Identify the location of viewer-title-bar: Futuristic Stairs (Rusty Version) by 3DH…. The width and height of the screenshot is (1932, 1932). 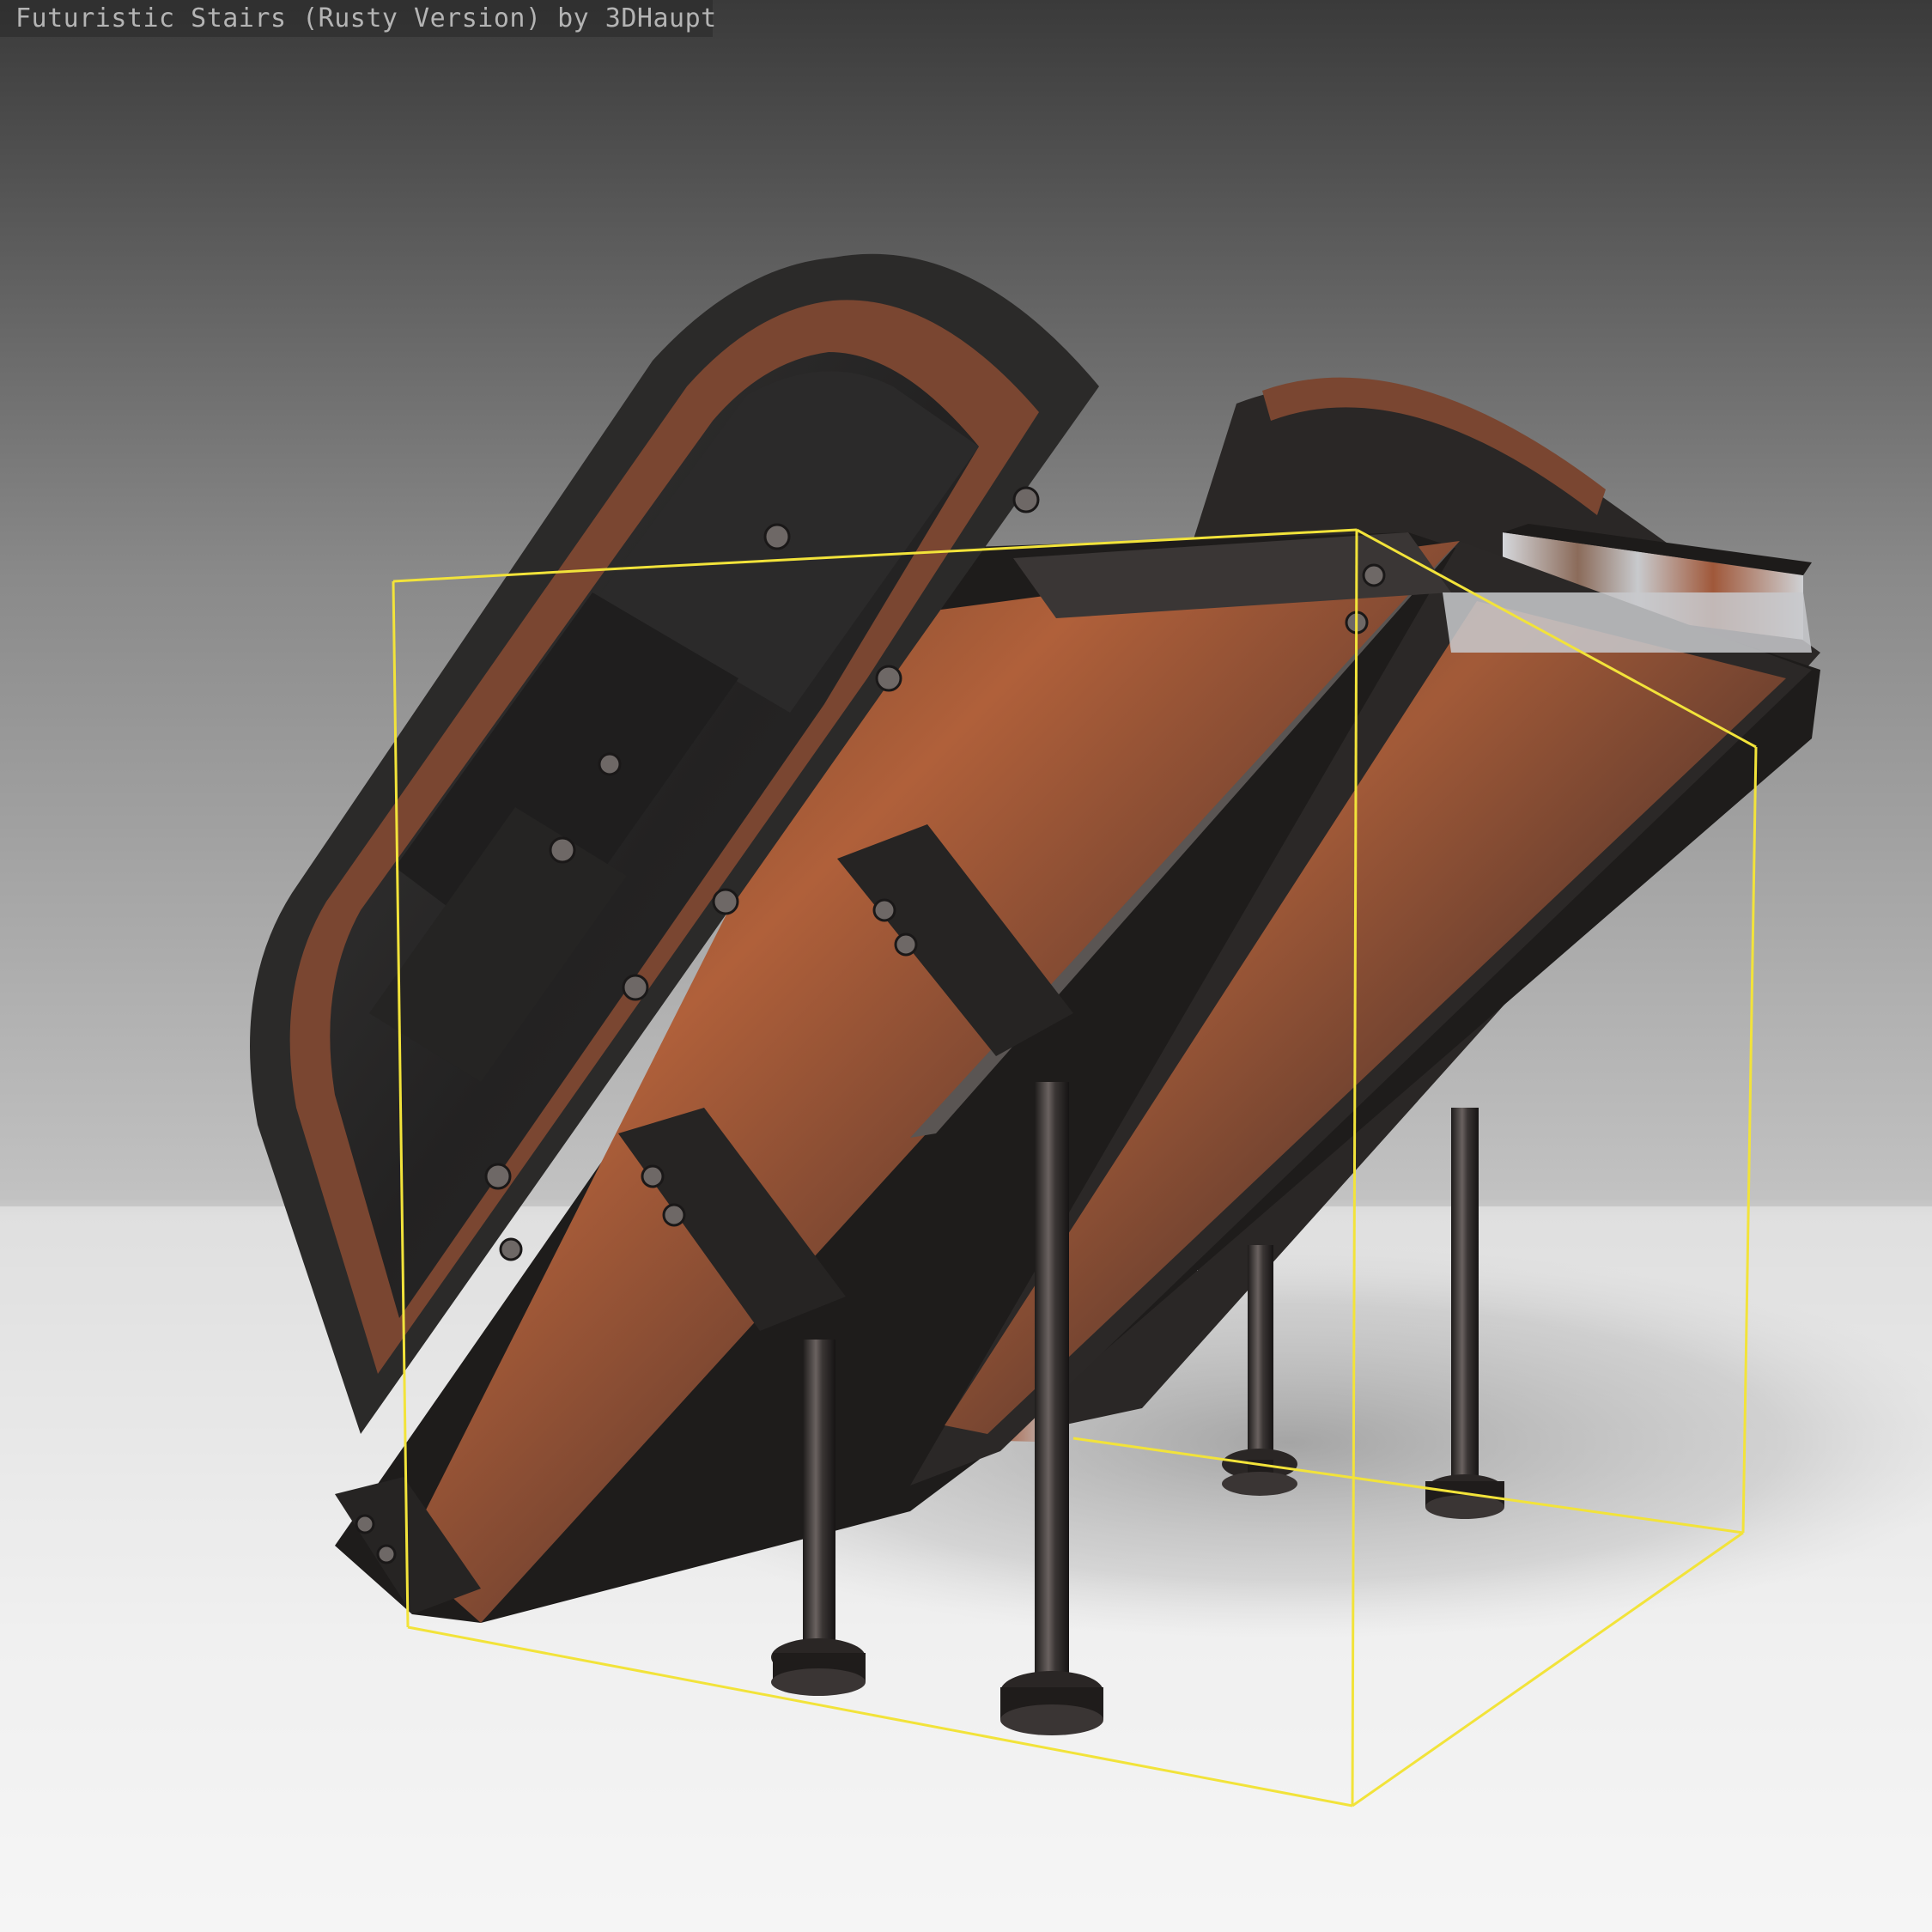
(358, 18).